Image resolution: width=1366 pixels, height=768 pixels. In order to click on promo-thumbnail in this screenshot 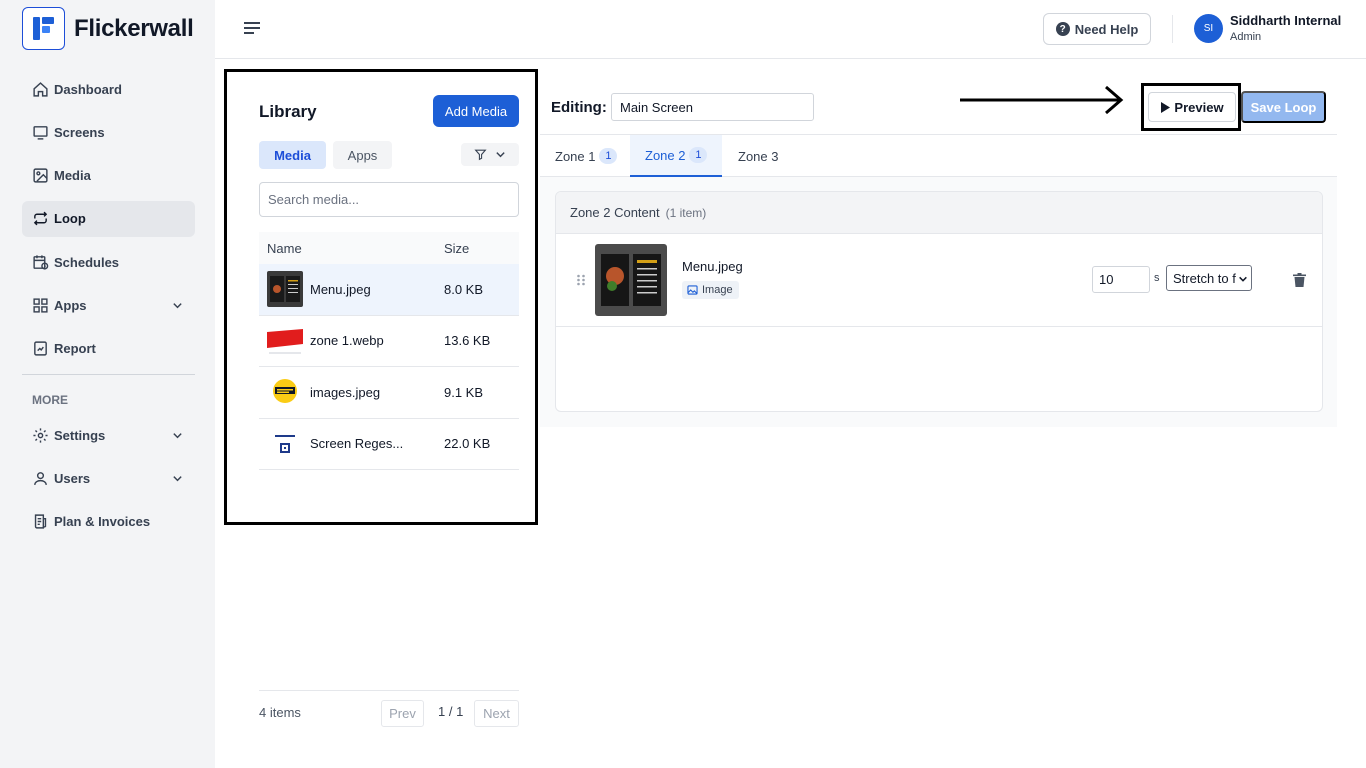, I will do `click(285, 392)`.